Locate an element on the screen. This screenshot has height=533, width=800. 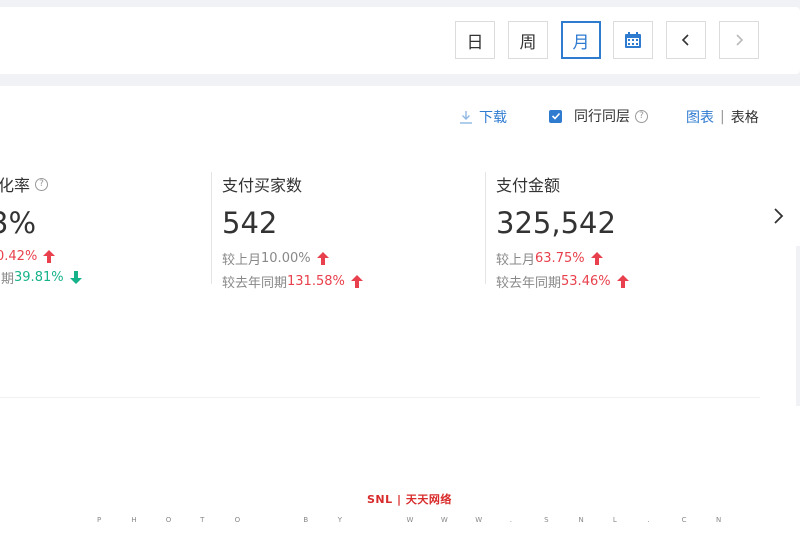
metric-compare-previous: 较上月 63.75% is located at coordinates (562, 258).